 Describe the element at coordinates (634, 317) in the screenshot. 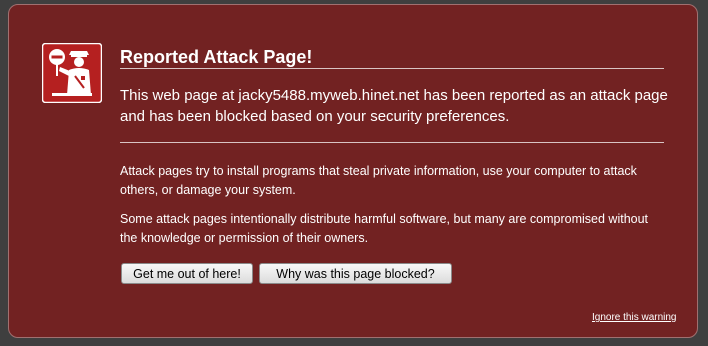

I see `ignore-warning-link: Ignore this warning` at that location.